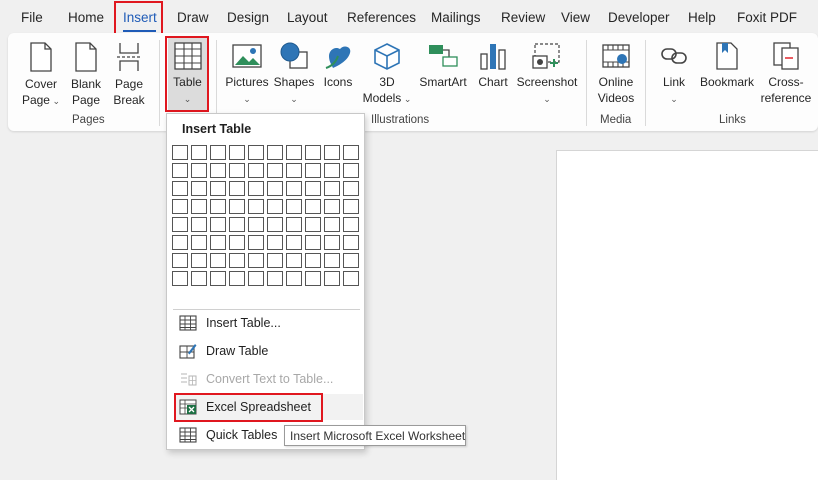 Image resolution: width=818 pixels, height=480 pixels. What do you see at coordinates (456, 17) in the screenshot?
I see `tab-mailings: Mailings` at bounding box center [456, 17].